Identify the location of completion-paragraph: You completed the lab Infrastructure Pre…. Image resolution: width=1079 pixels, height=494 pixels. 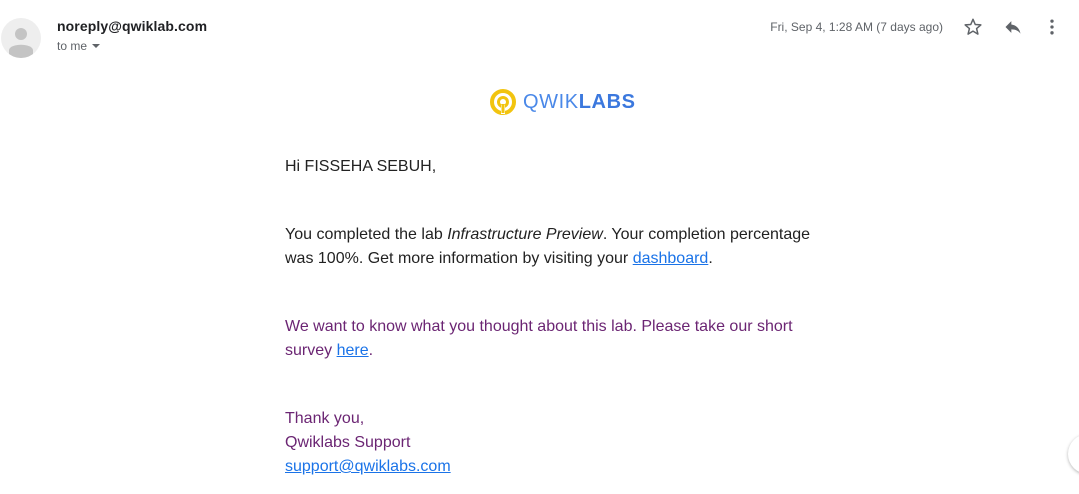
(555, 247).